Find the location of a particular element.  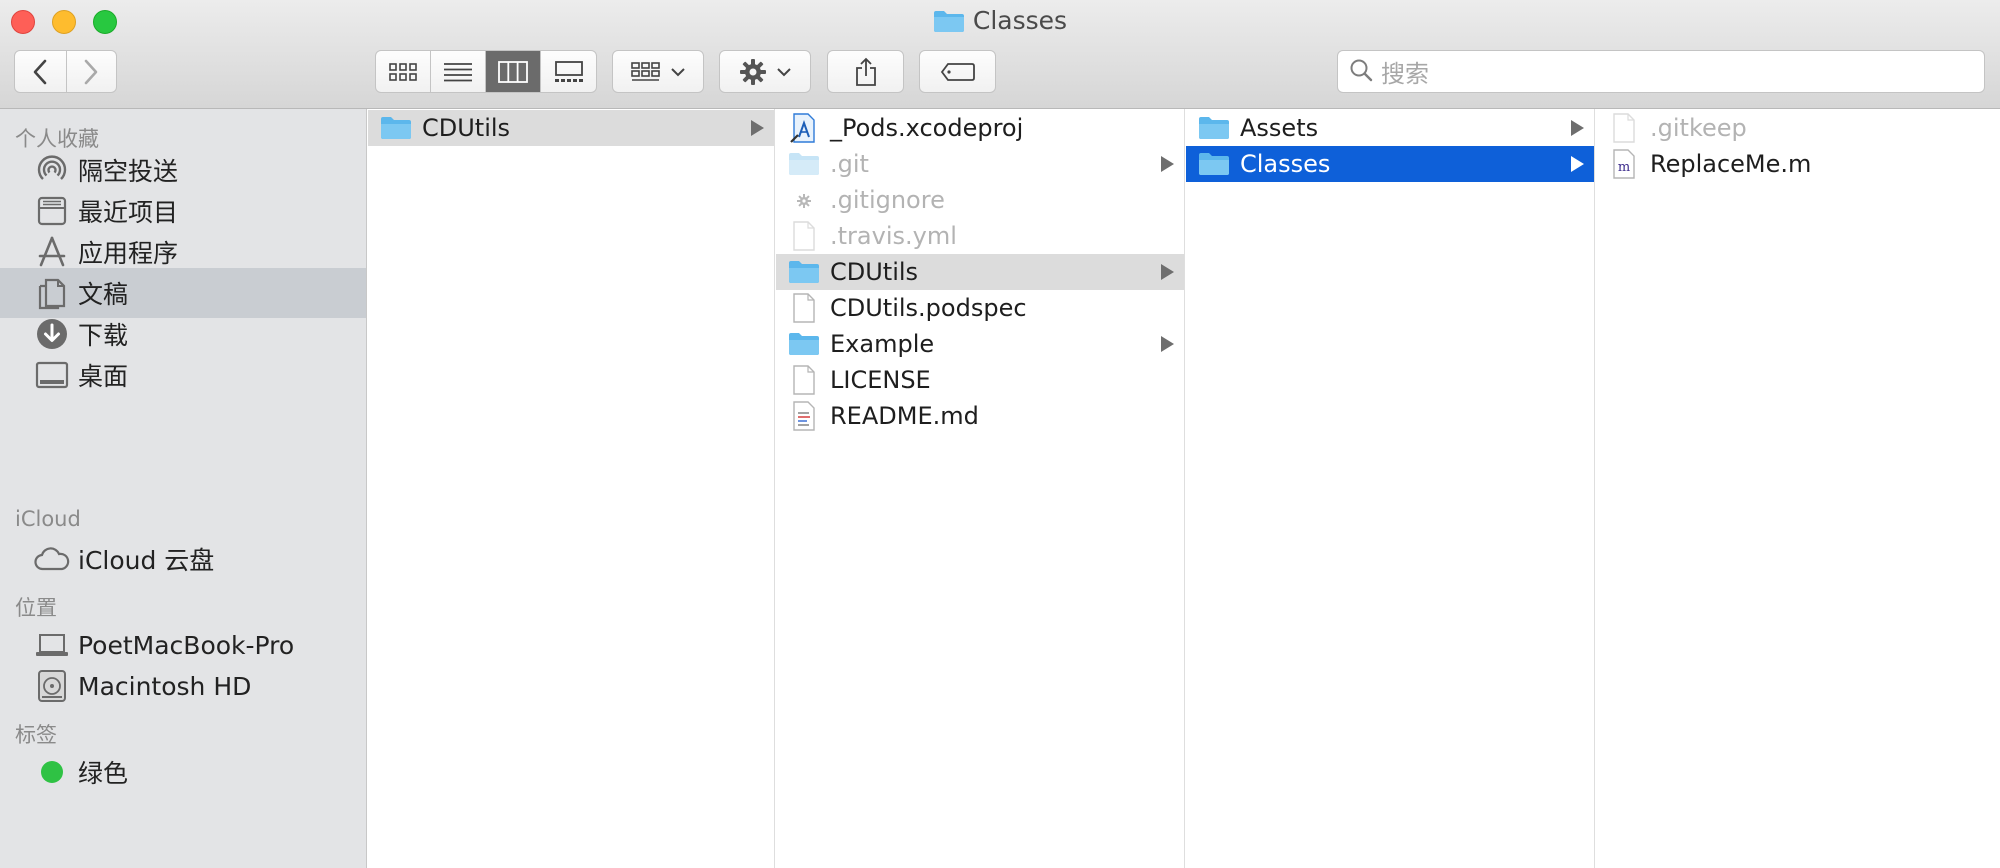

chevron-left-icon is located at coordinates (40, 72).